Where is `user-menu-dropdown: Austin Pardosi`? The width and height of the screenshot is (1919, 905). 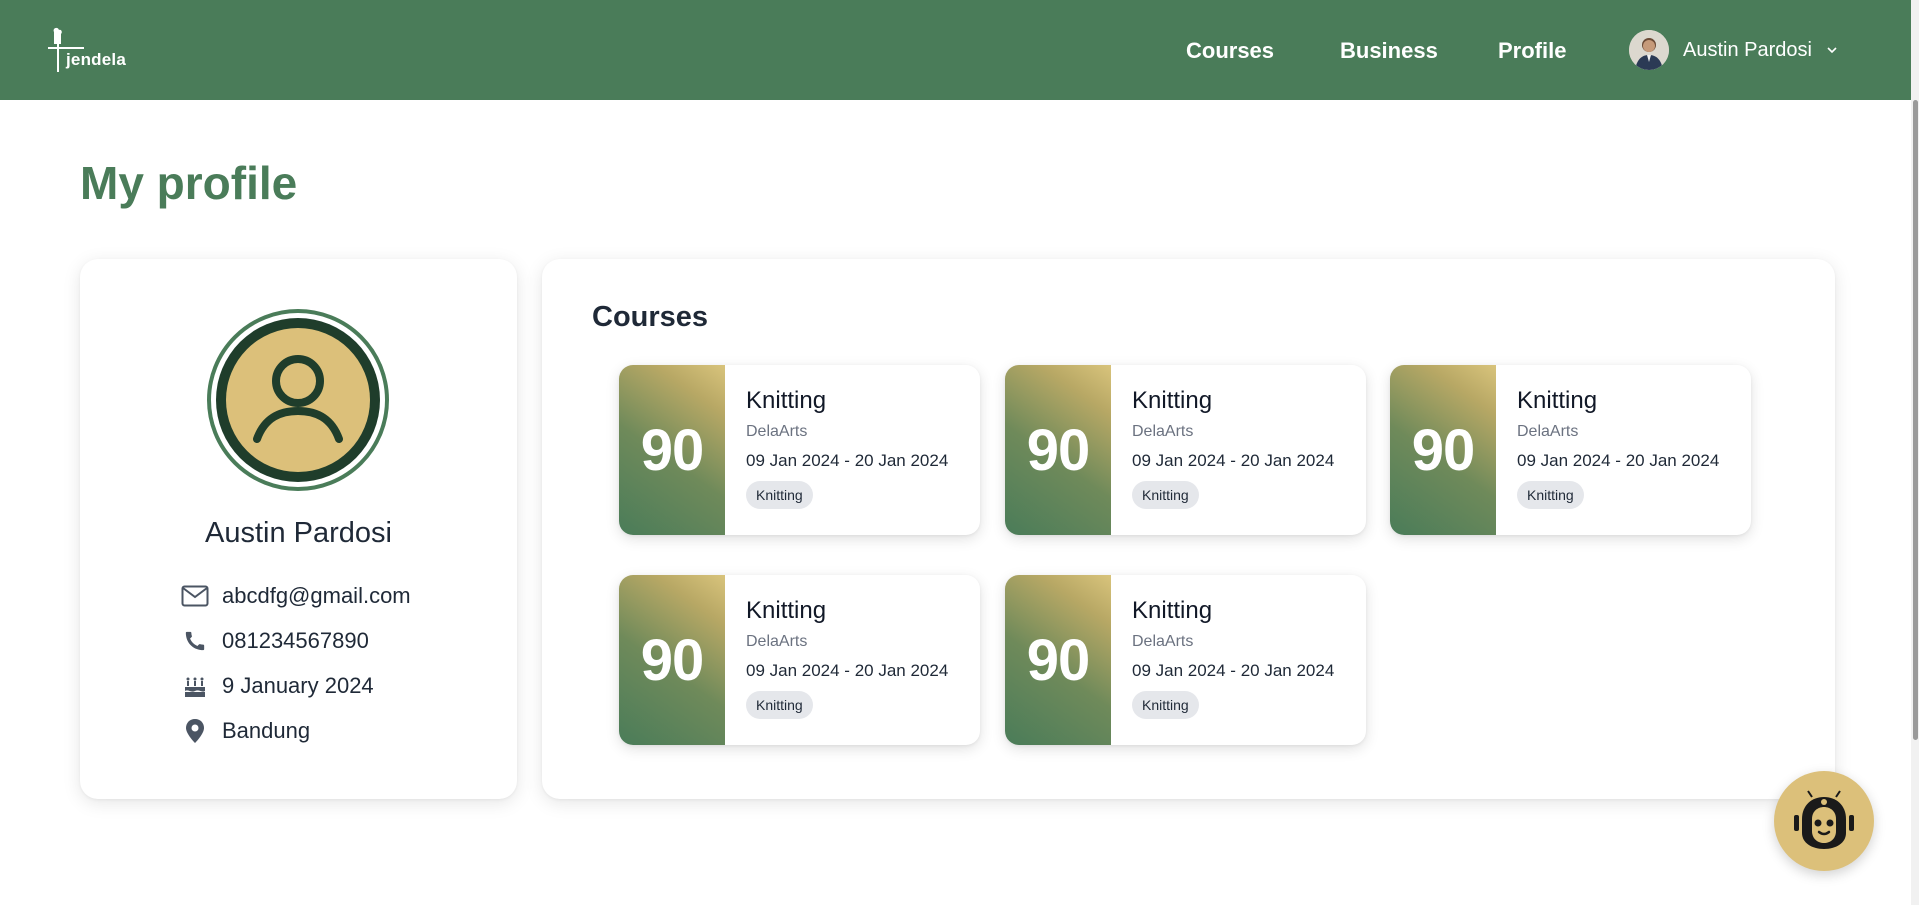 user-menu-dropdown: Austin Pardosi is located at coordinates (1733, 50).